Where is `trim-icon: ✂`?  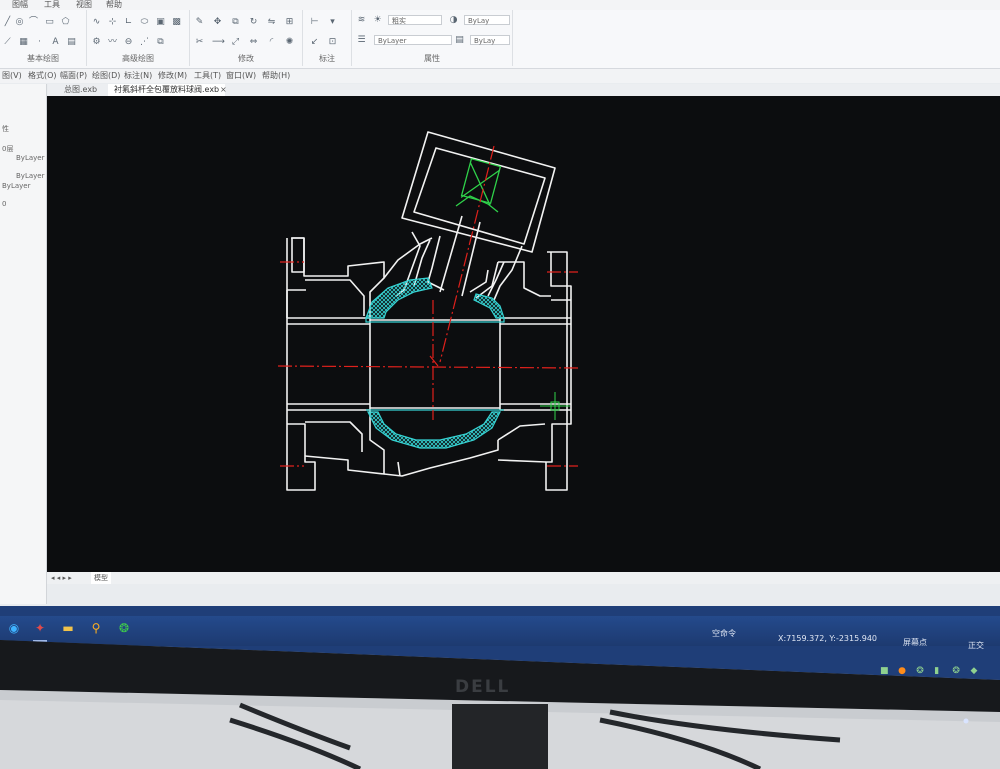
trim-icon: ✂ is located at coordinates (199, 42).